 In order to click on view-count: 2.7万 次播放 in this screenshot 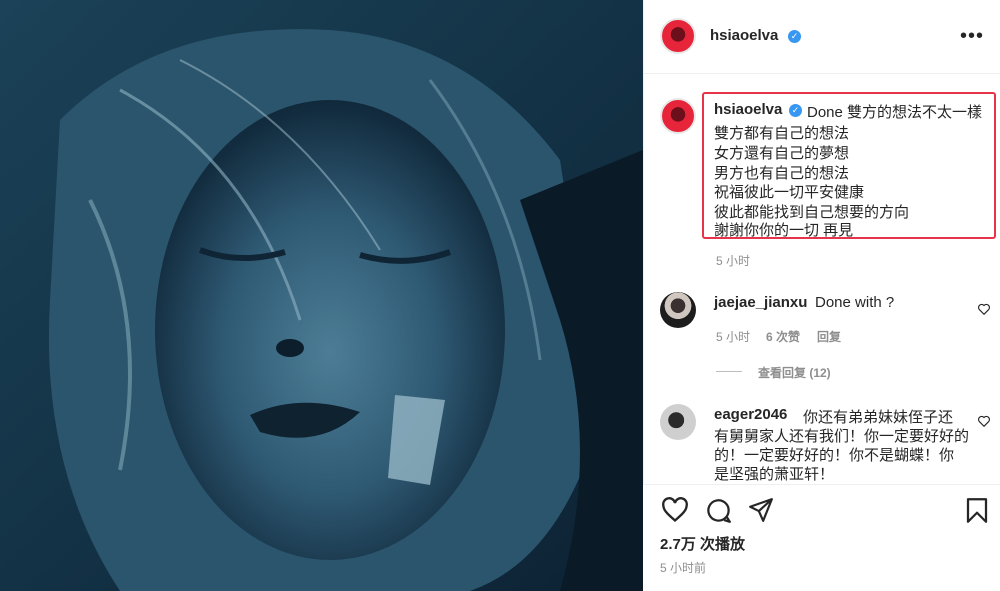, I will do `click(702, 543)`.